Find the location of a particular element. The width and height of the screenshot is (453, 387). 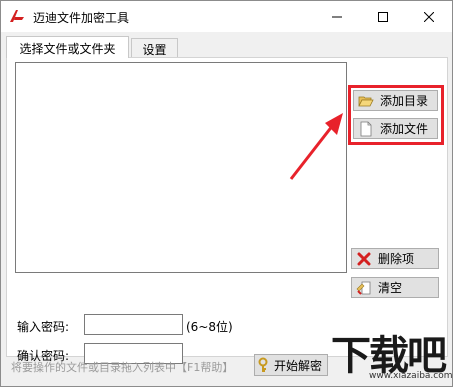

password-input is located at coordinates (133, 324).